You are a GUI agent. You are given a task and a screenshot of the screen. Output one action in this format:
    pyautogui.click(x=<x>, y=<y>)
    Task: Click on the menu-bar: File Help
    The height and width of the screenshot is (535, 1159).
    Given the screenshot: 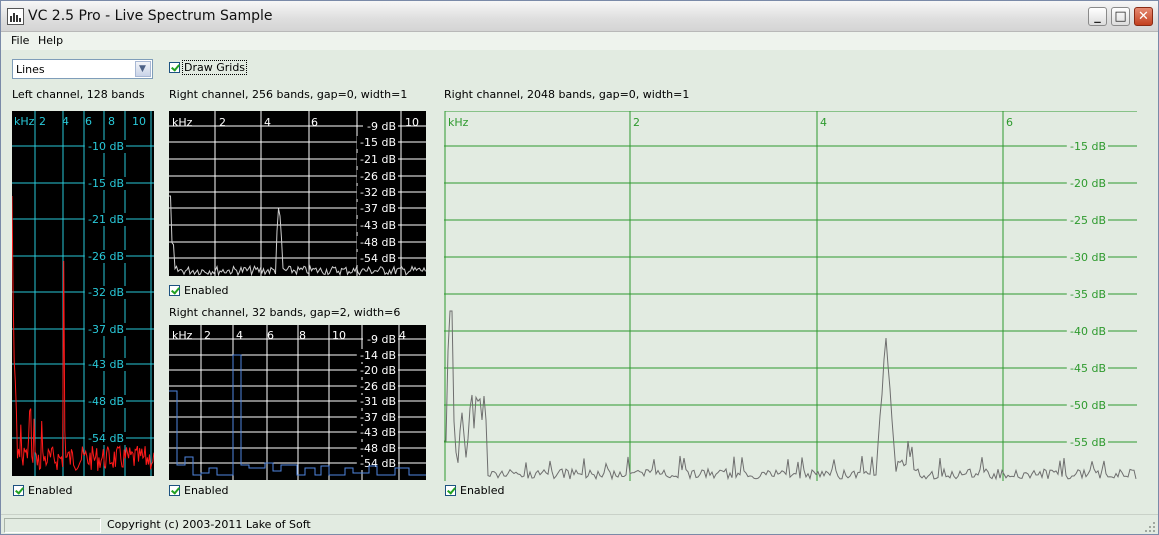 What is the action you would take?
    pyautogui.click(x=579, y=41)
    